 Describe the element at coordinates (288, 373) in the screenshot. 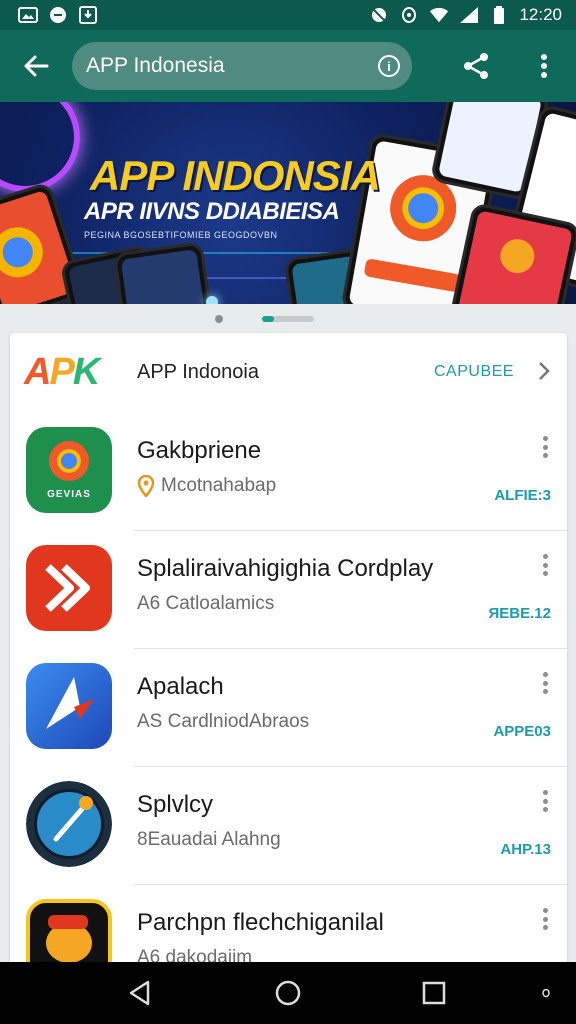

I see `card-header: APK APP Indonoia CAPUBEE` at that location.